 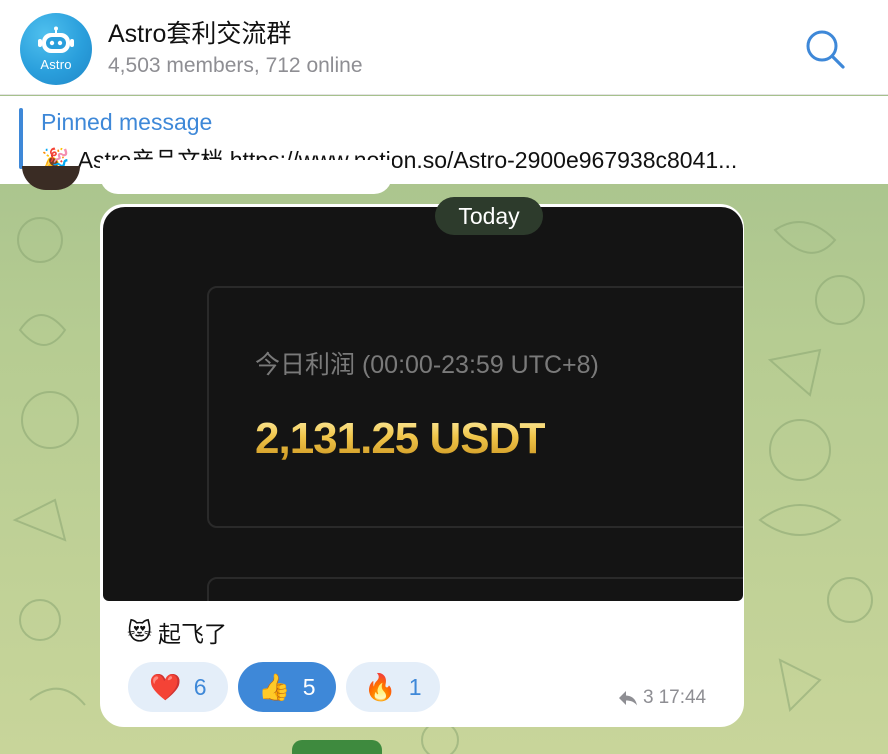 What do you see at coordinates (427, 365) in the screenshot?
I see `profit-label: 今日利润 (00:00-23:59 UTC+8)` at bounding box center [427, 365].